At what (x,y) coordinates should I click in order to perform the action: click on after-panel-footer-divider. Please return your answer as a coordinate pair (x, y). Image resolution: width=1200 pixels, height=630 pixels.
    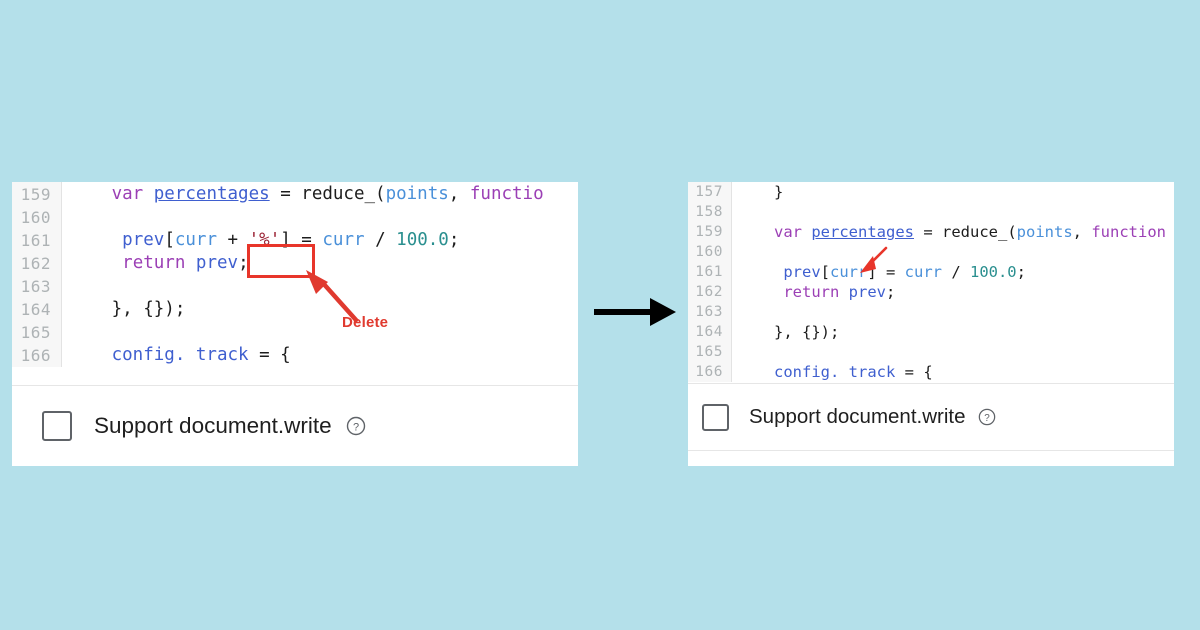
    Looking at the image, I should click on (931, 450).